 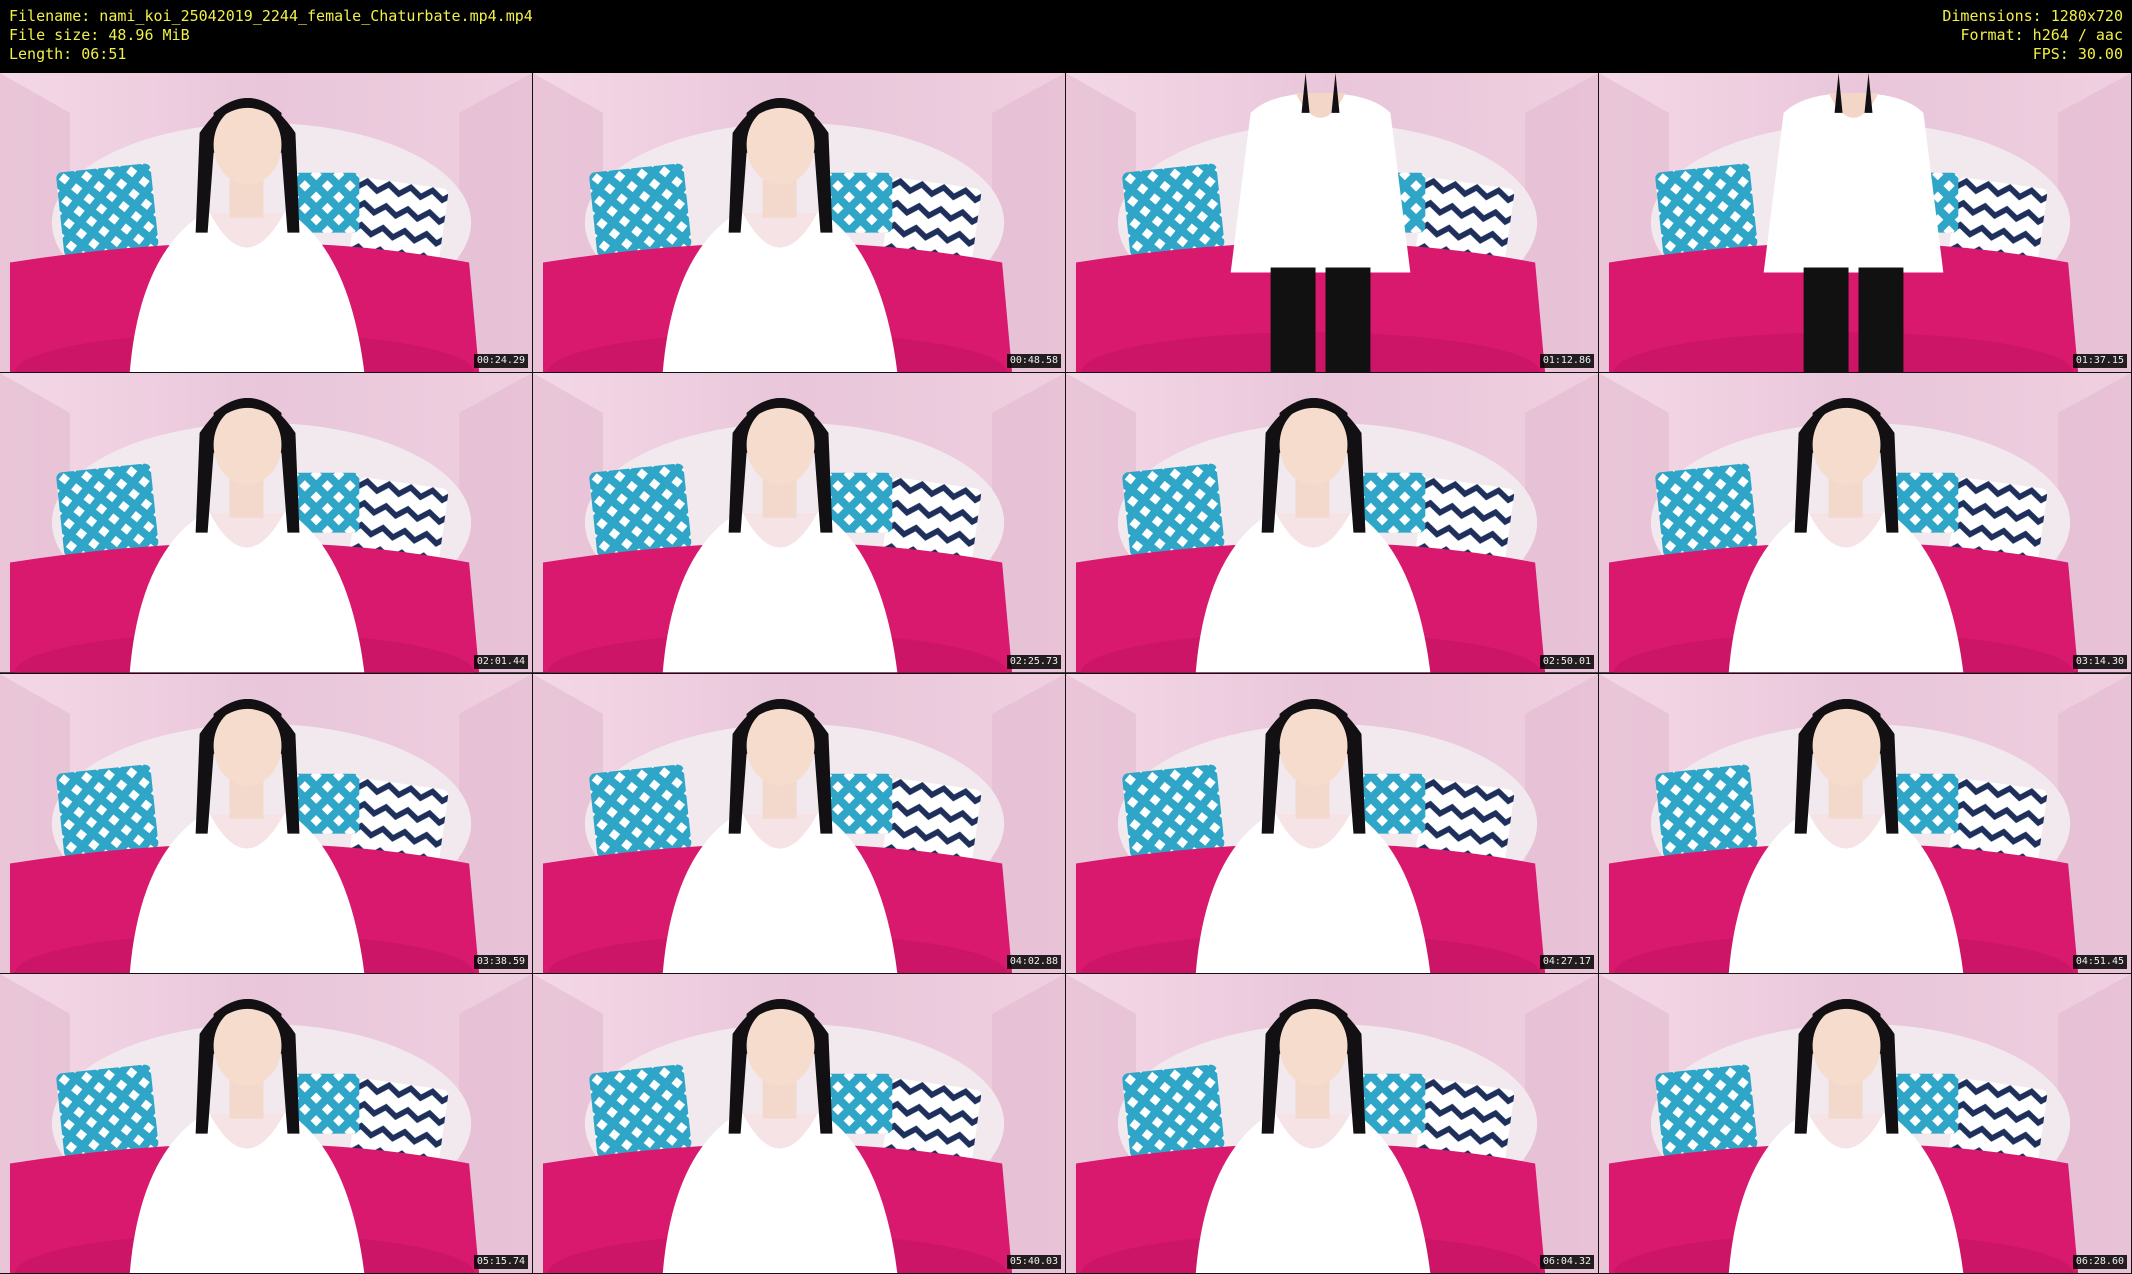 I want to click on thumbnail-frame: 06:28.60, so click(x=1865, y=1123).